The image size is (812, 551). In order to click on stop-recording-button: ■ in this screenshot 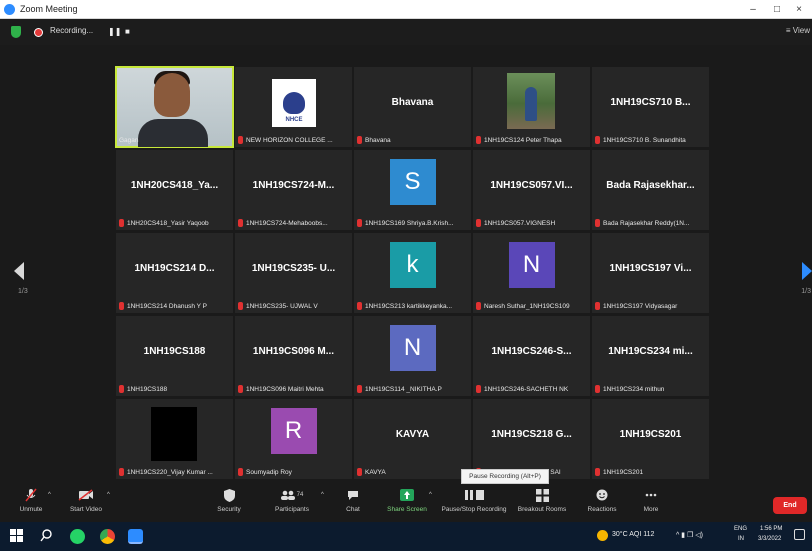, I will do `click(127, 31)`.